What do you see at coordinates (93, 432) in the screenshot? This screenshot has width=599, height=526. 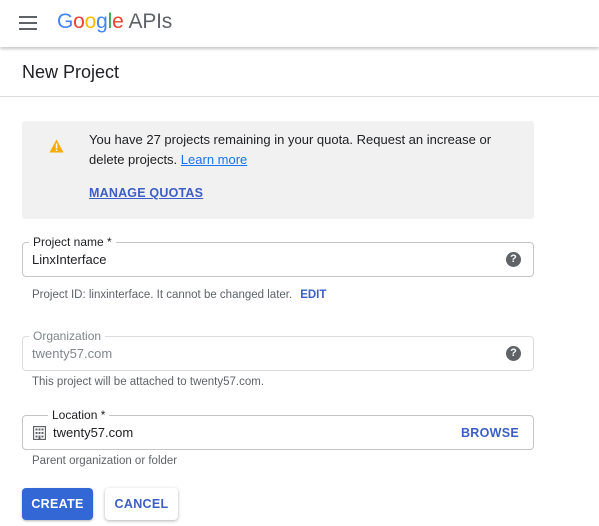 I see `location-value: twenty57.com` at bounding box center [93, 432].